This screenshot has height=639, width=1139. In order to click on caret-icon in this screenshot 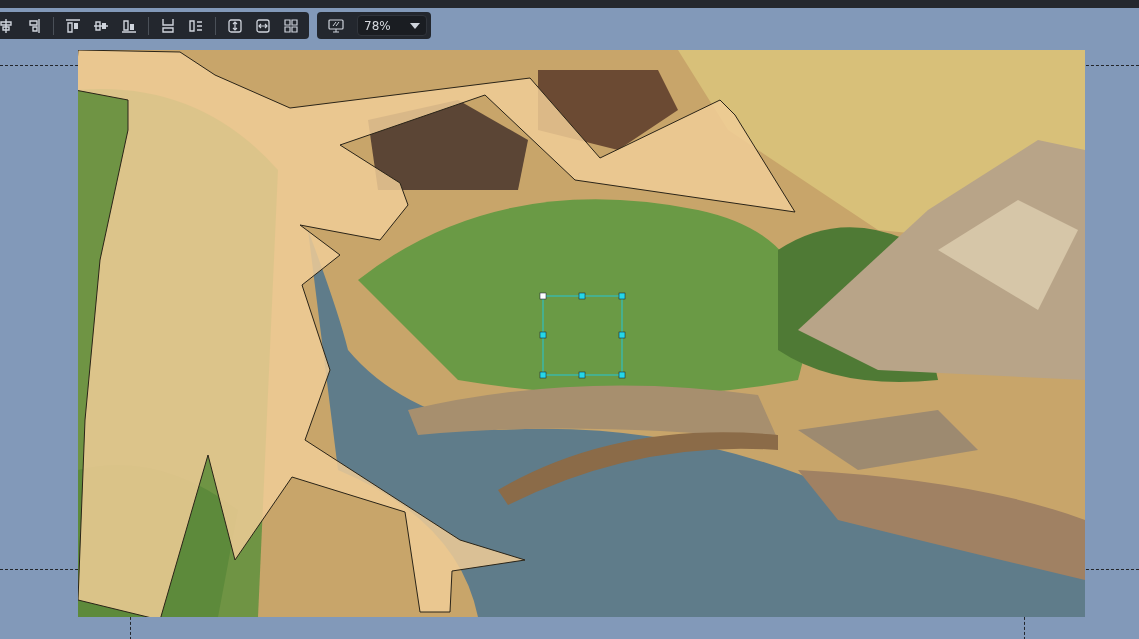, I will do `click(415, 25)`.